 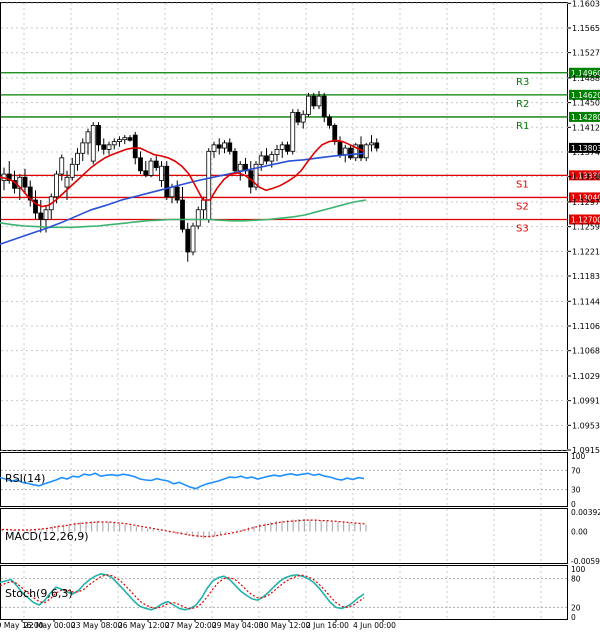 What do you see at coordinates (374, 625) in the screenshot?
I see `time-tick-label: 4 Jun 00:00` at bounding box center [374, 625].